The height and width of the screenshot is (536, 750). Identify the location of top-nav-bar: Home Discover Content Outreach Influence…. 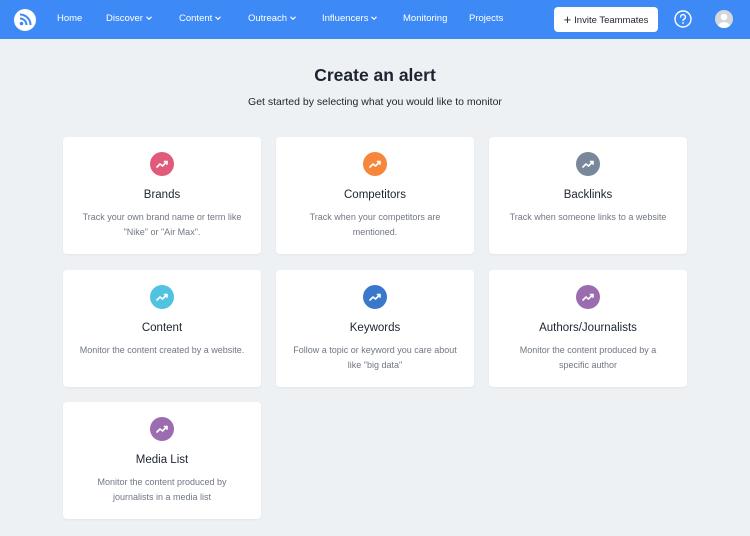
(375, 19).